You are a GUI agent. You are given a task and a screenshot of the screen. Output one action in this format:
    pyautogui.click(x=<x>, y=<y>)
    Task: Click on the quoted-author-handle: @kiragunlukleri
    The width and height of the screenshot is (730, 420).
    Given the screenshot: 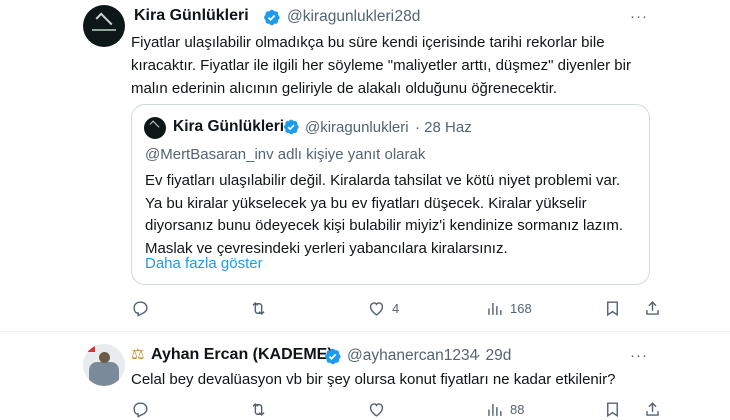 What is the action you would take?
    pyautogui.click(x=357, y=127)
    